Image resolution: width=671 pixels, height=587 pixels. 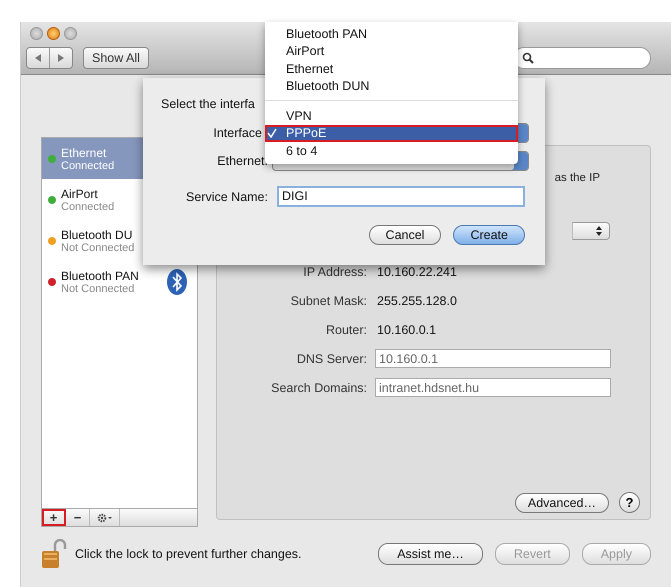 What do you see at coordinates (84, 153) in the screenshot?
I see `service-name: Ethernet` at bounding box center [84, 153].